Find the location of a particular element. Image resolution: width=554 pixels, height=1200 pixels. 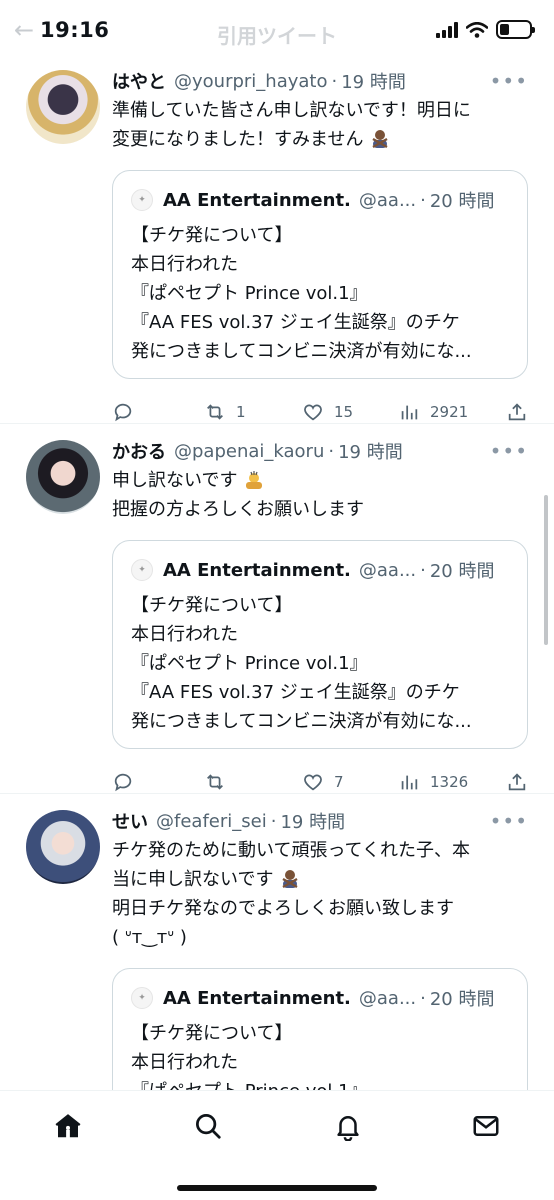

tweet-text: 申し訳ないです 把握の方よろしくお願いします is located at coordinates (322, 495).